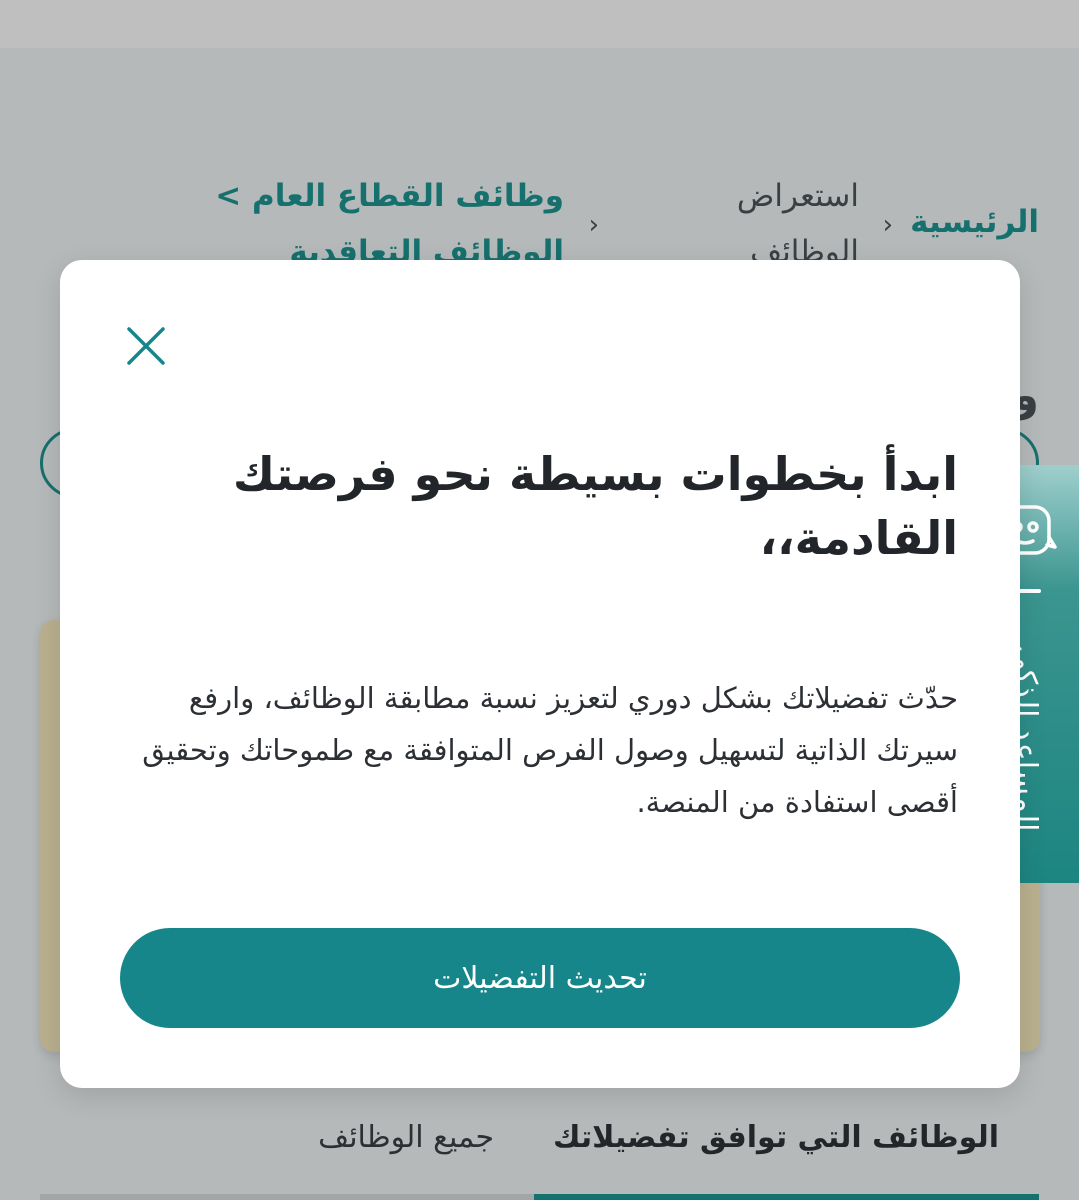 This screenshot has height=1200, width=1079. Describe the element at coordinates (406, 1138) in the screenshot. I see `tab-all-jobs: جميع الوظائف` at that location.